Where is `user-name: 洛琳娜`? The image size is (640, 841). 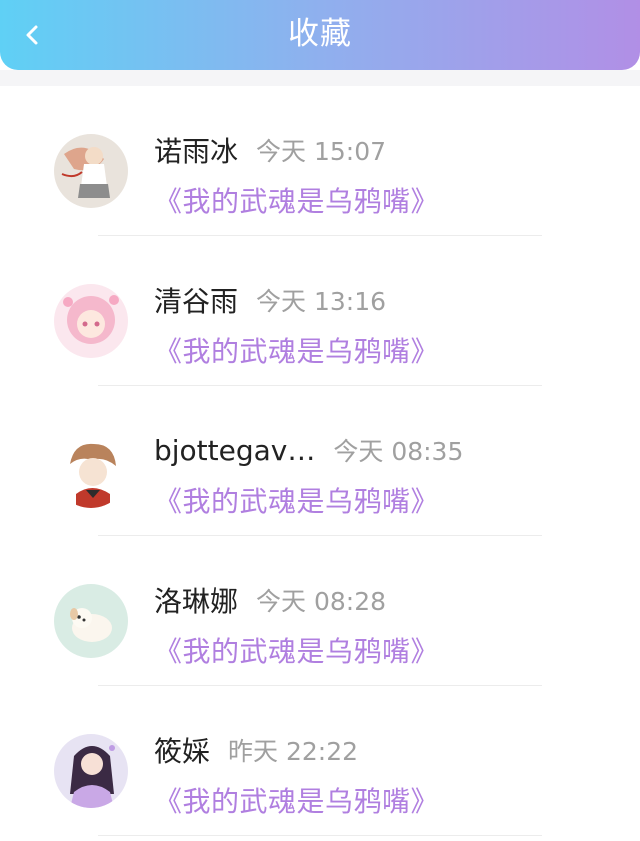 user-name: 洛琳娜 is located at coordinates (196, 601).